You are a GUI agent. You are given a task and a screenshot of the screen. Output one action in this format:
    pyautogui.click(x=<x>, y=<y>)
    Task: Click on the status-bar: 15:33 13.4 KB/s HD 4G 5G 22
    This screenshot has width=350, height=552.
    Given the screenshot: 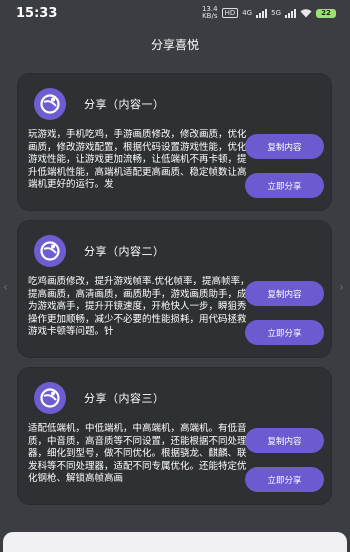 What is the action you would take?
    pyautogui.click(x=175, y=13)
    